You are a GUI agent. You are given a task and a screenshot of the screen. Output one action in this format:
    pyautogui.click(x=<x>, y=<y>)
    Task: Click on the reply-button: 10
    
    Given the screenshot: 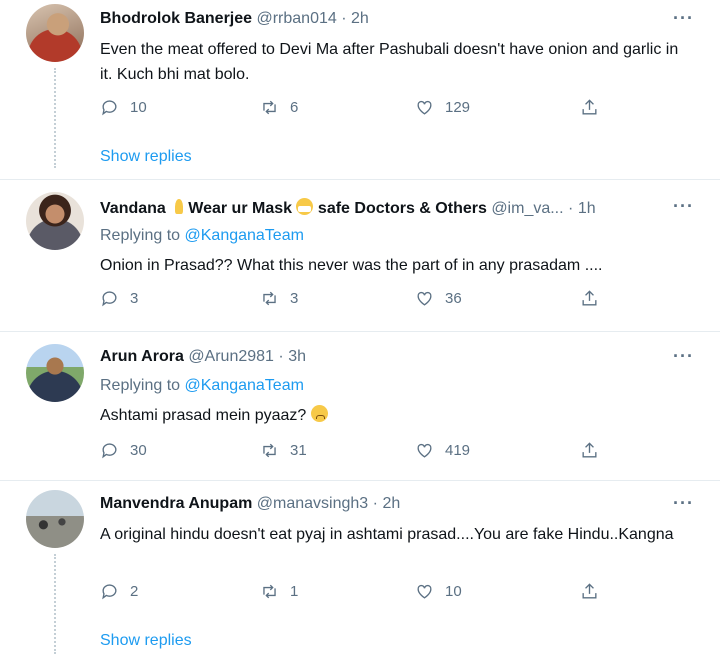 What is the action you would take?
    pyautogui.click(x=123, y=107)
    